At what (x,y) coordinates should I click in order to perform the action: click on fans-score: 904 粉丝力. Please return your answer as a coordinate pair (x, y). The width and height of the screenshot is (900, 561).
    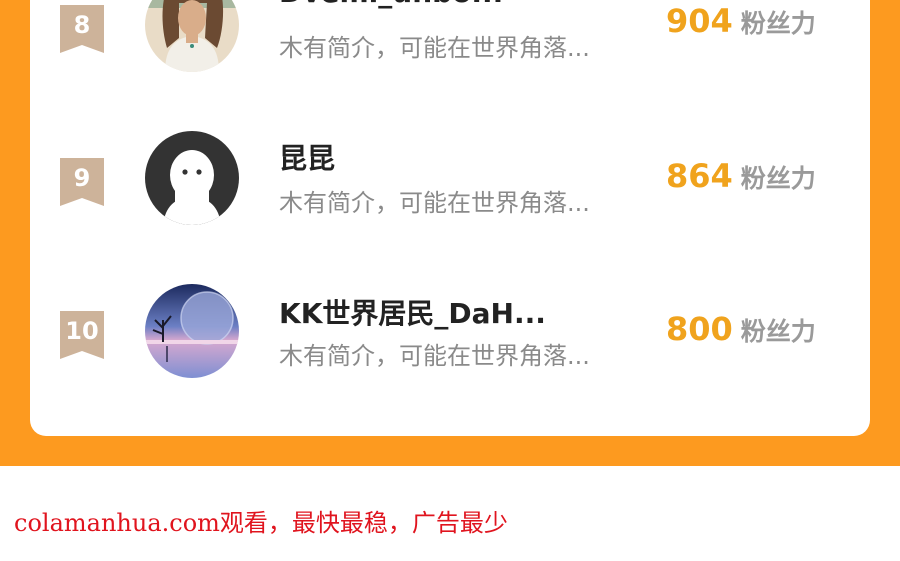
    Looking at the image, I should click on (741, 21).